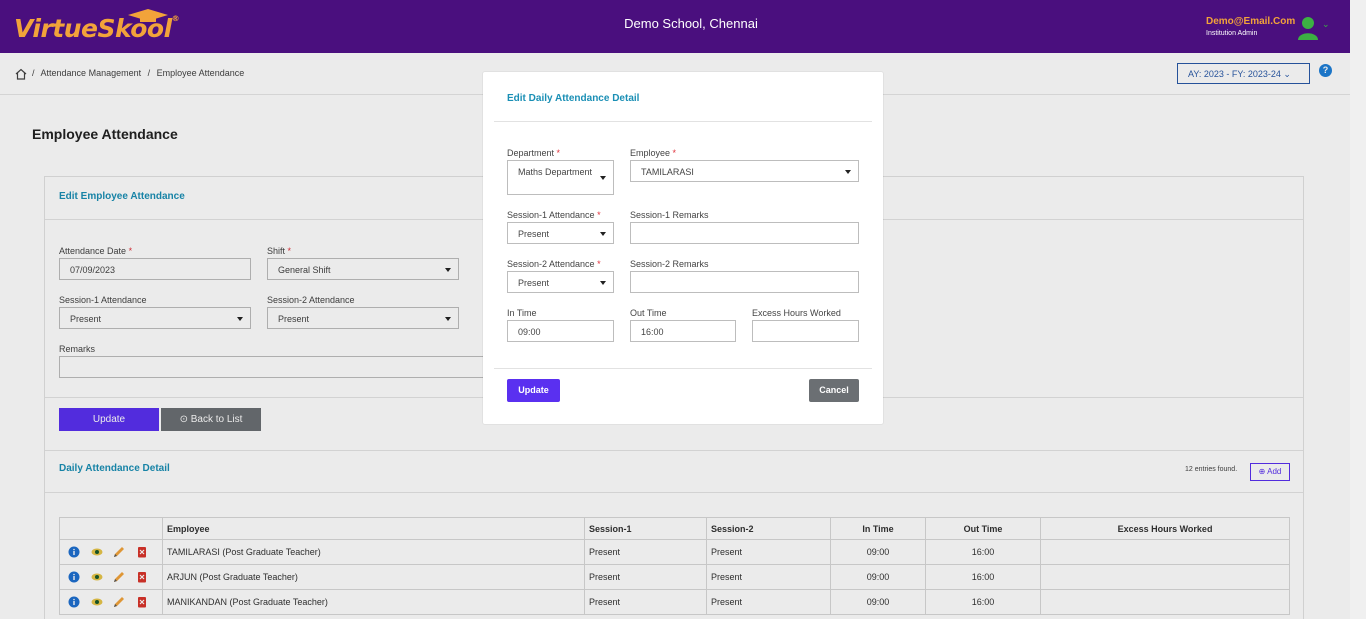 The image size is (1366, 619). I want to click on session1-remarks-label: Session-1 Remarks, so click(669, 215).